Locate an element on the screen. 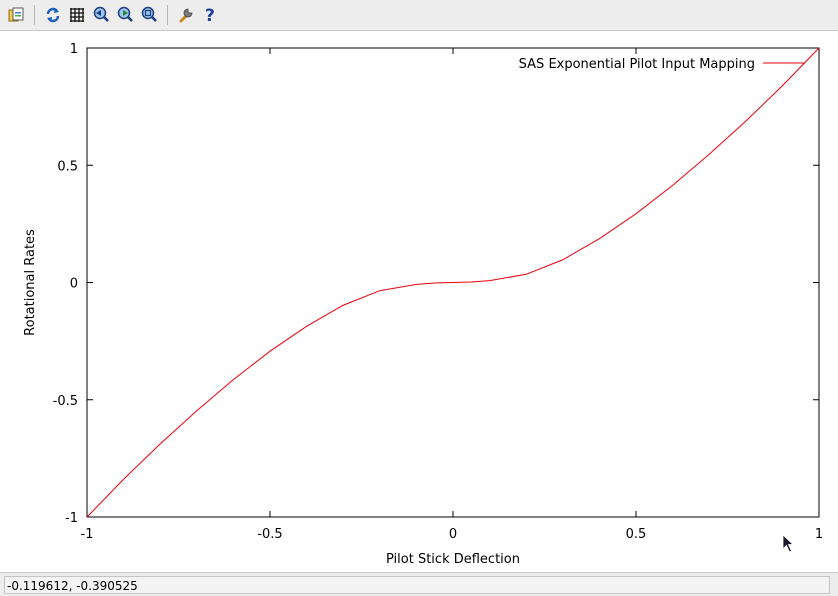 The height and width of the screenshot is (596, 838). previous-zoom-icon is located at coordinates (101, 14).